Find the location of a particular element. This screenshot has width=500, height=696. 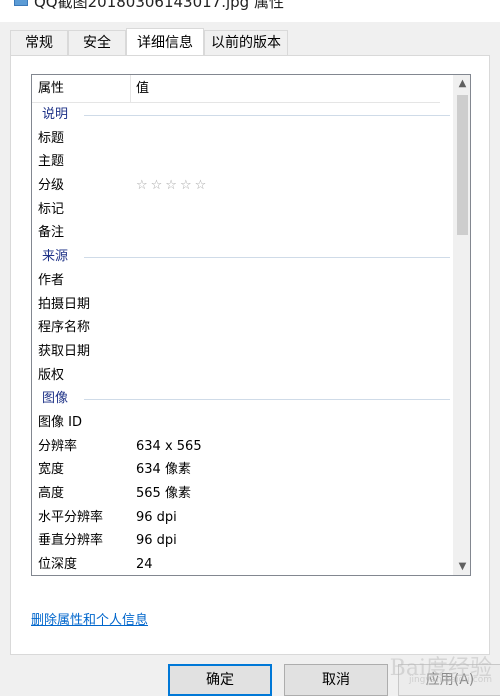

property-name: 程序名称 is located at coordinates (64, 328).